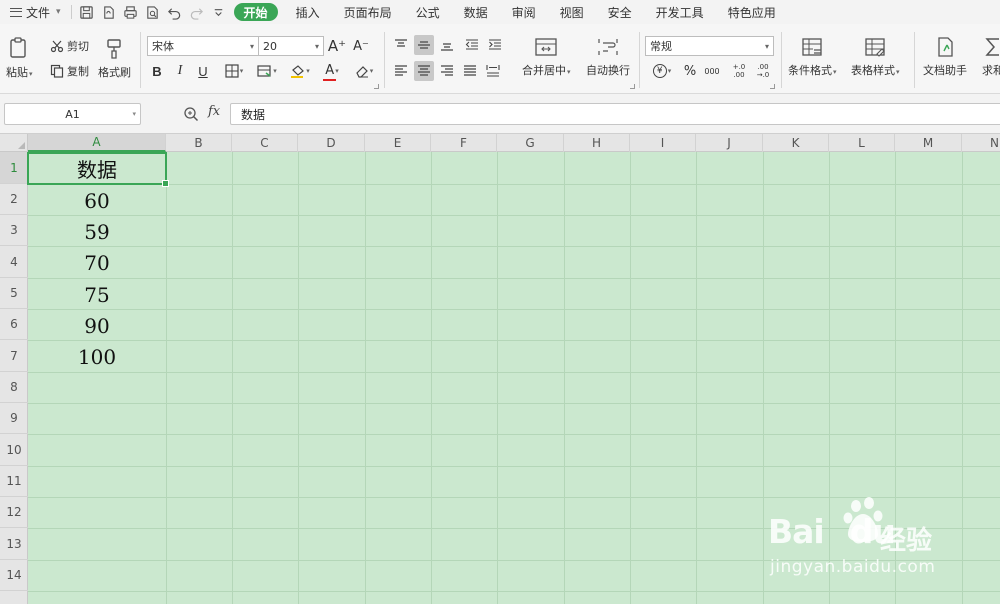 The height and width of the screenshot is (604, 1000). I want to click on italic-button: I, so click(180, 71).